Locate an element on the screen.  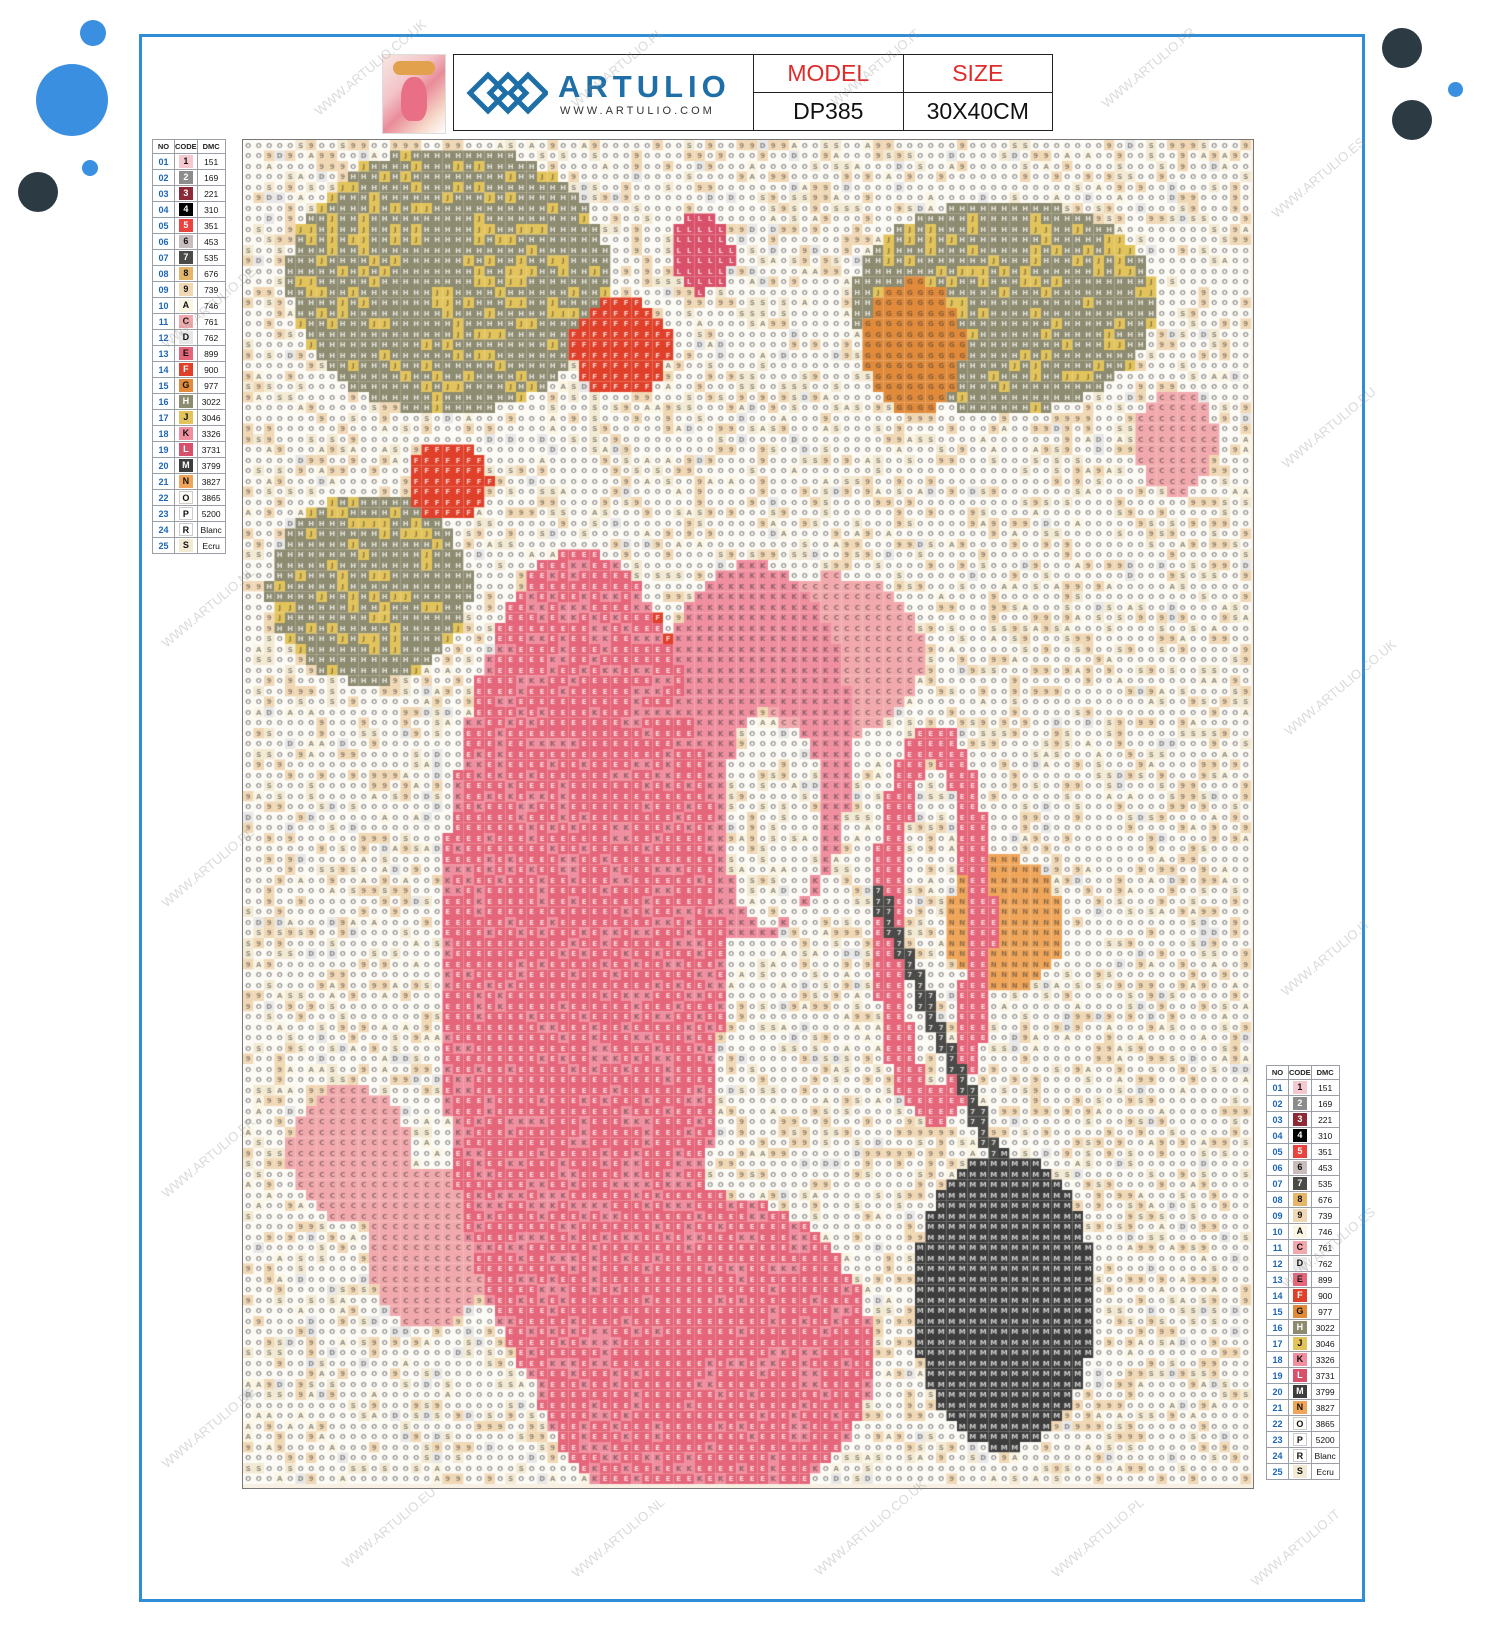
legend-dmc: 3326 is located at coordinates (1325, 1359).